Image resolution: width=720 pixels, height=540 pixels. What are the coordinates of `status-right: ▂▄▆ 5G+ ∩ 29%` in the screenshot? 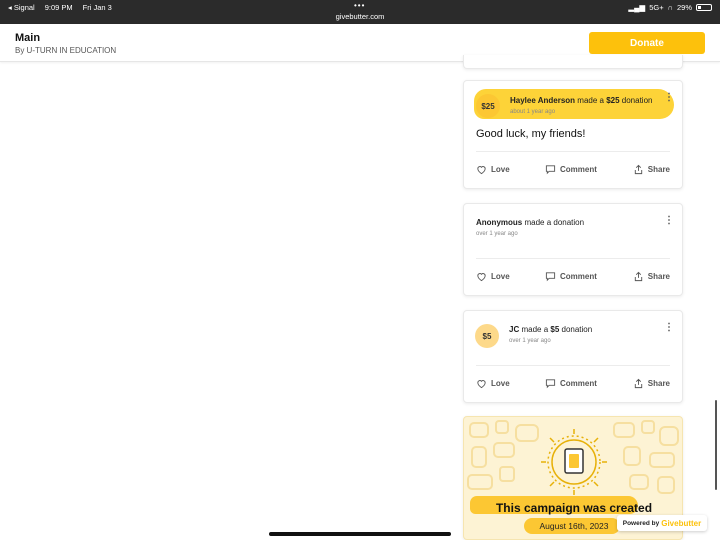 It's located at (670, 7).